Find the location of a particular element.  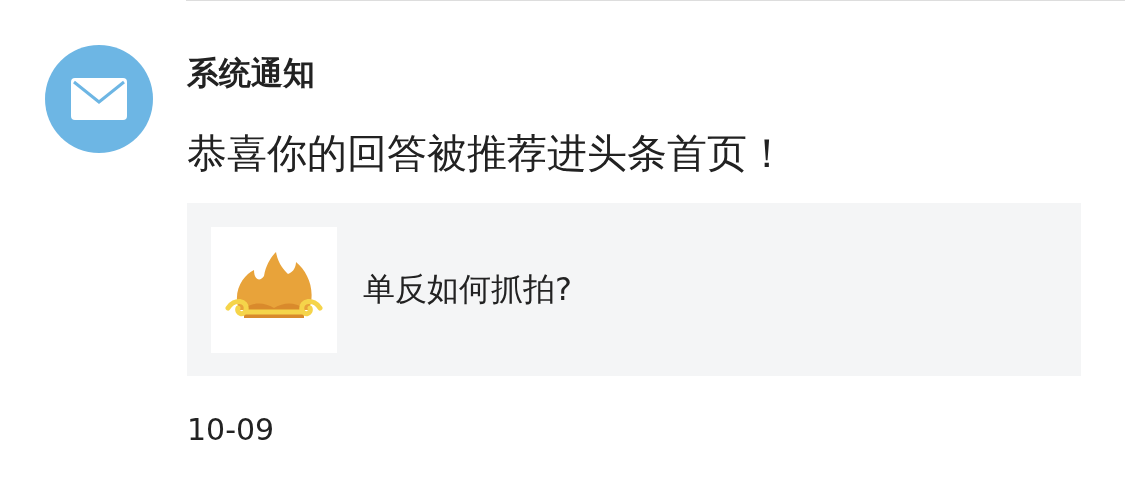

sender-name: 系统通知 is located at coordinates (251, 73).